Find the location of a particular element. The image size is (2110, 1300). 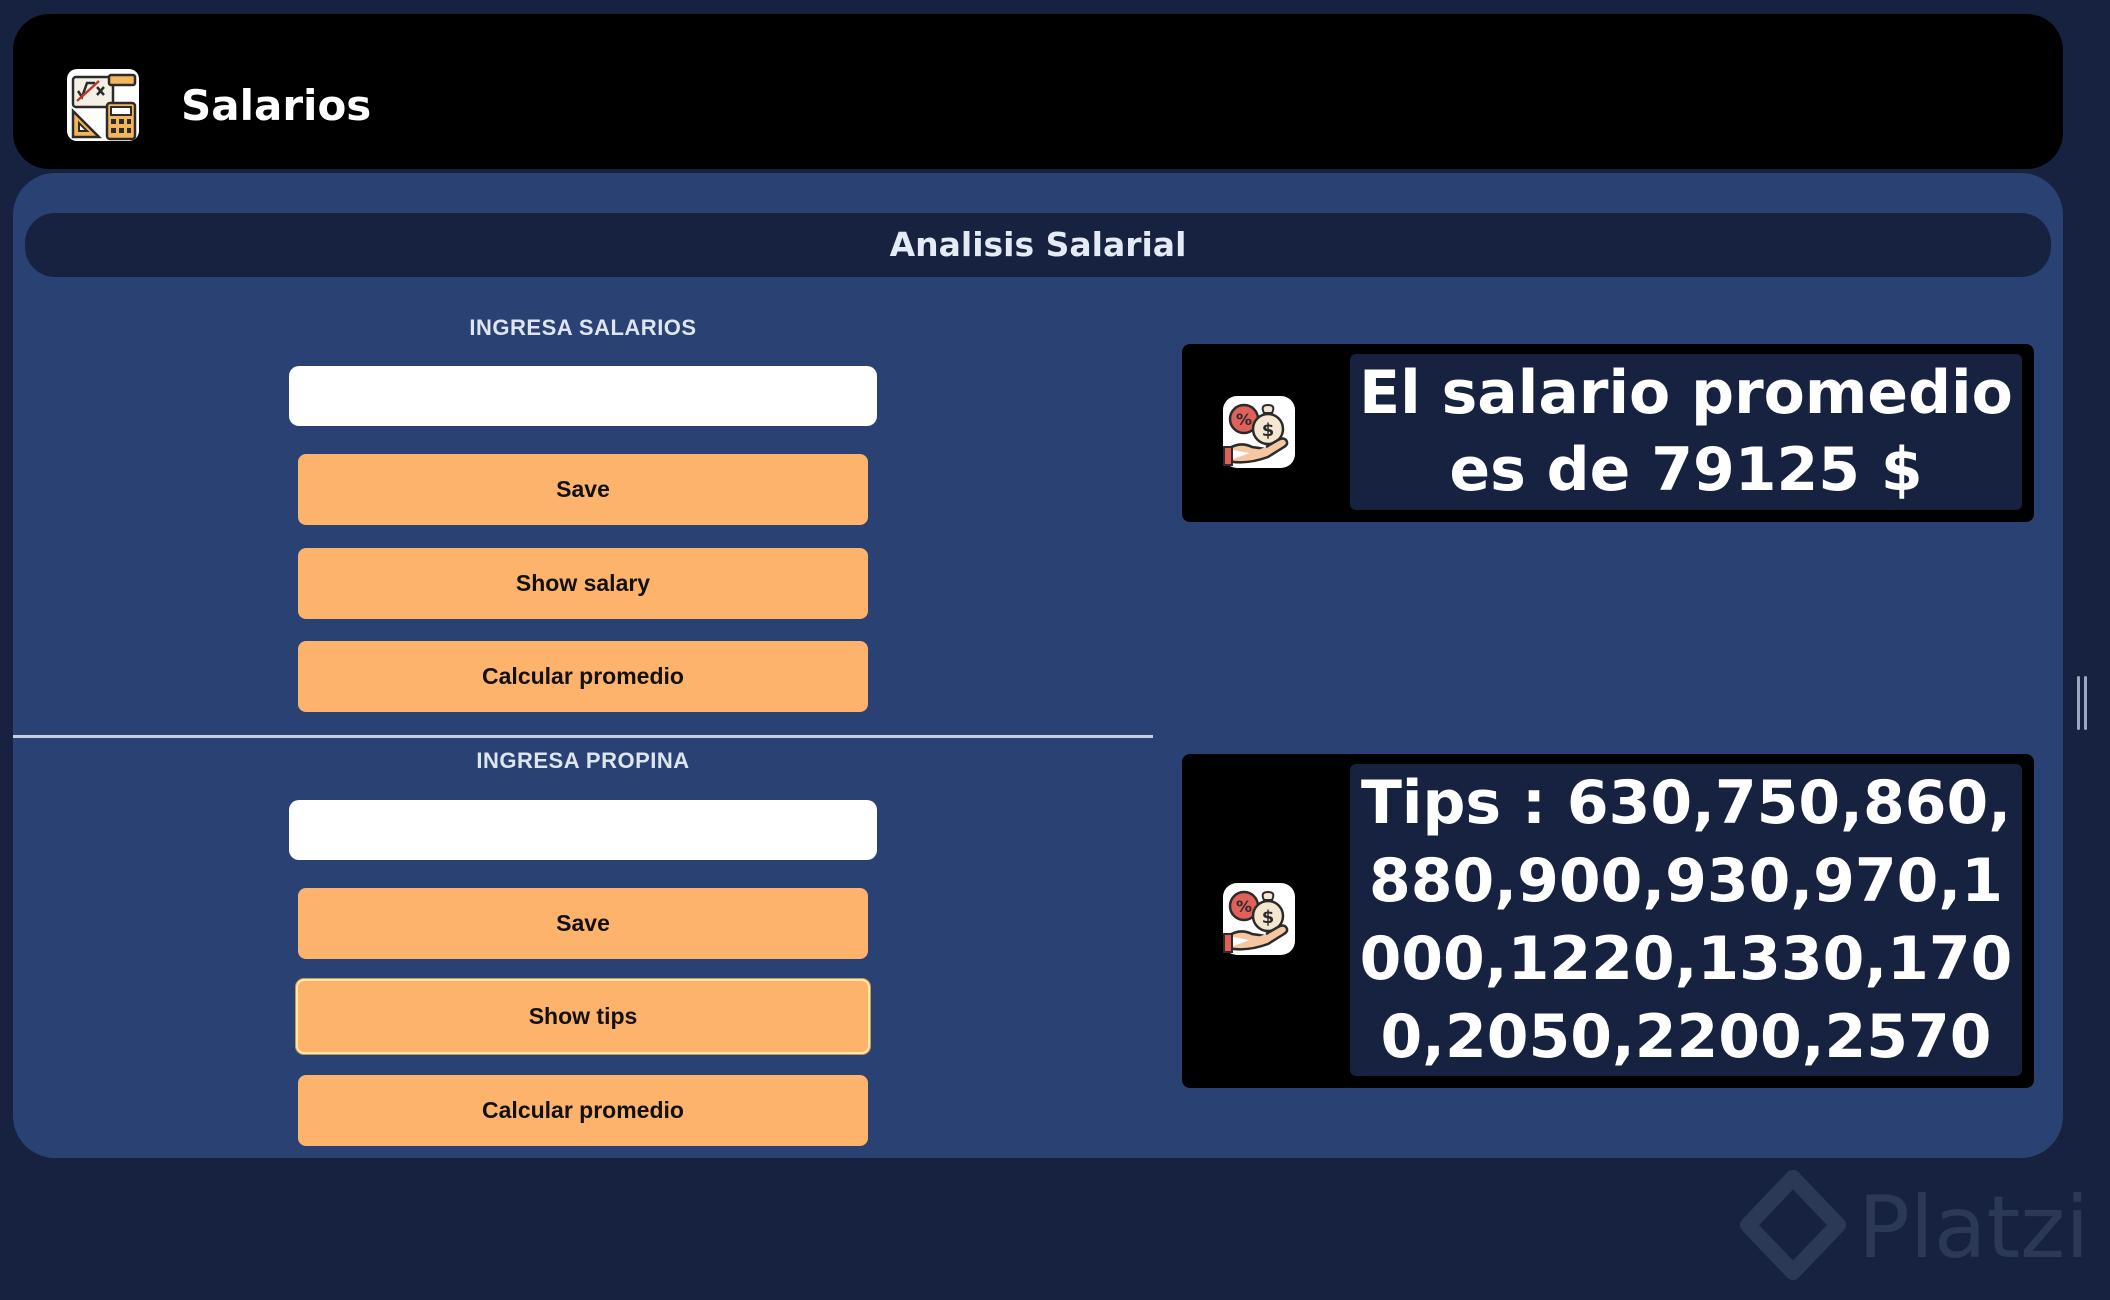

tips-input is located at coordinates (583, 830).